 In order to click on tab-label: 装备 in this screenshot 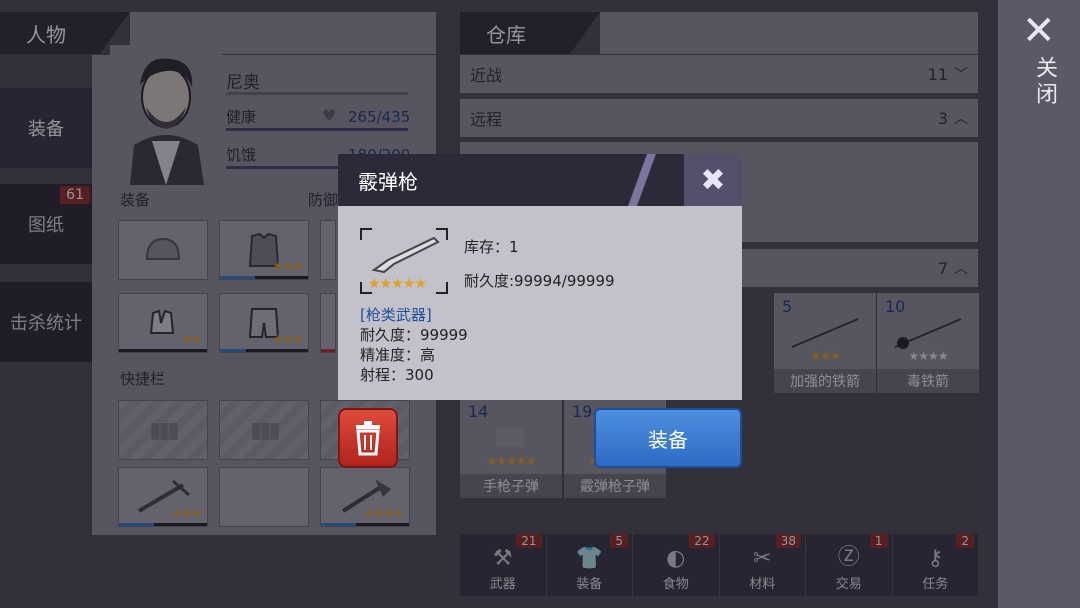, I will do `click(589, 584)`.